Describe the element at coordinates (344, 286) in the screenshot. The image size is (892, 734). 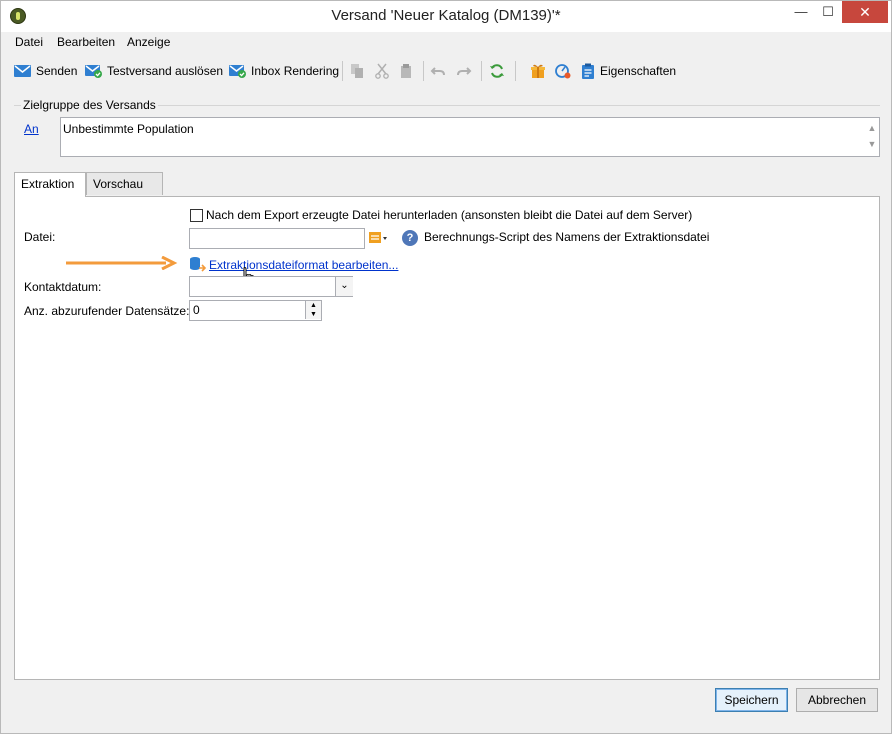
I see `chevron-down-icon: ⌄` at that location.